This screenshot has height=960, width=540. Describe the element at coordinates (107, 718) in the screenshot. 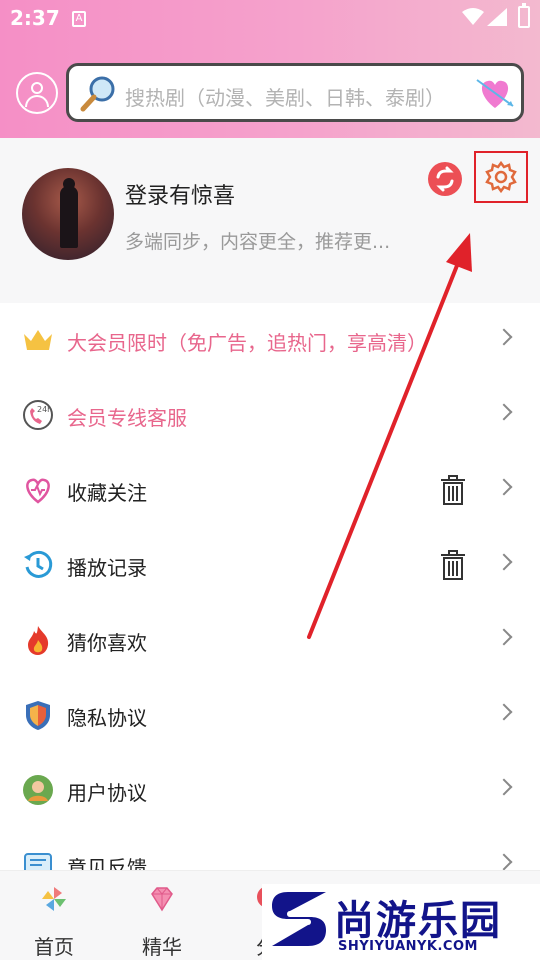

I see `menu-label-privacy: 隐私协议` at that location.